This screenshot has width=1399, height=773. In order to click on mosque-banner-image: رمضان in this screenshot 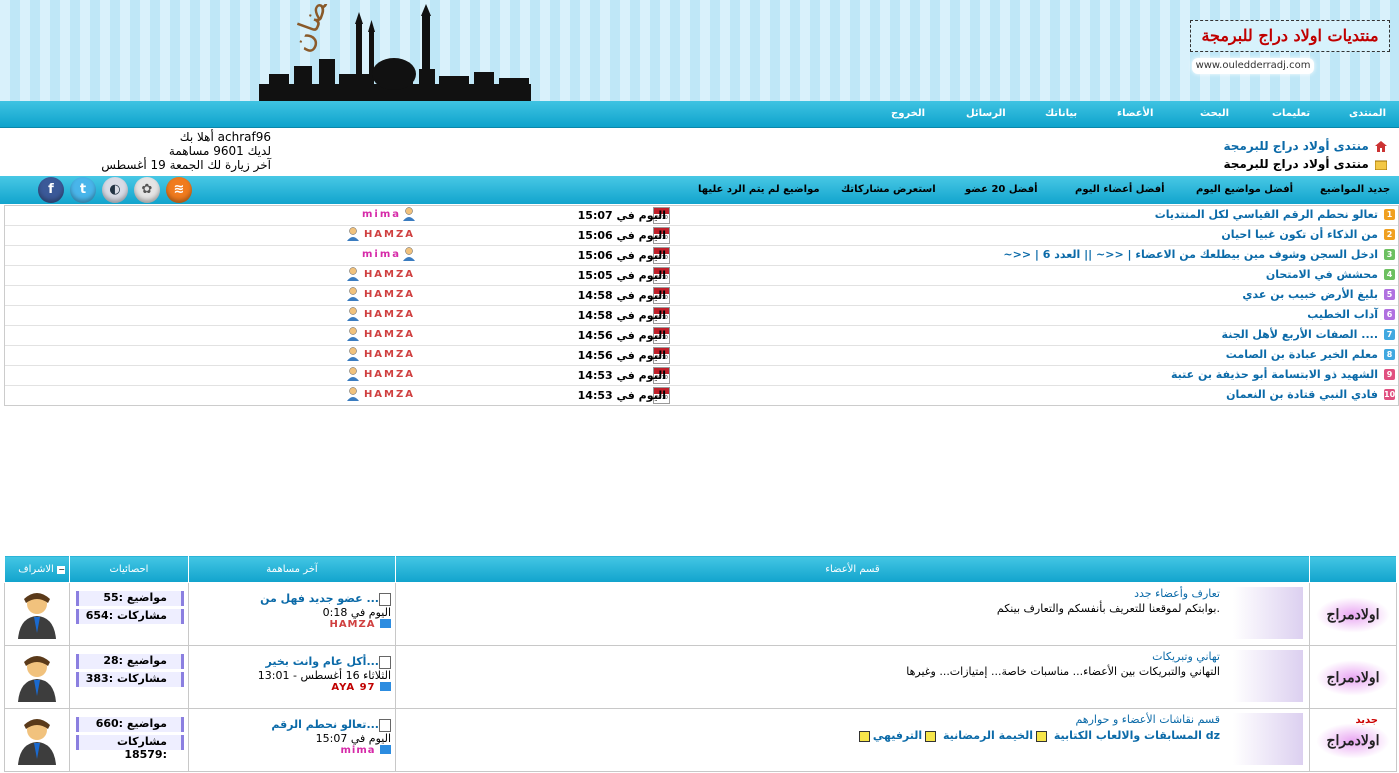, I will do `click(395, 53)`.